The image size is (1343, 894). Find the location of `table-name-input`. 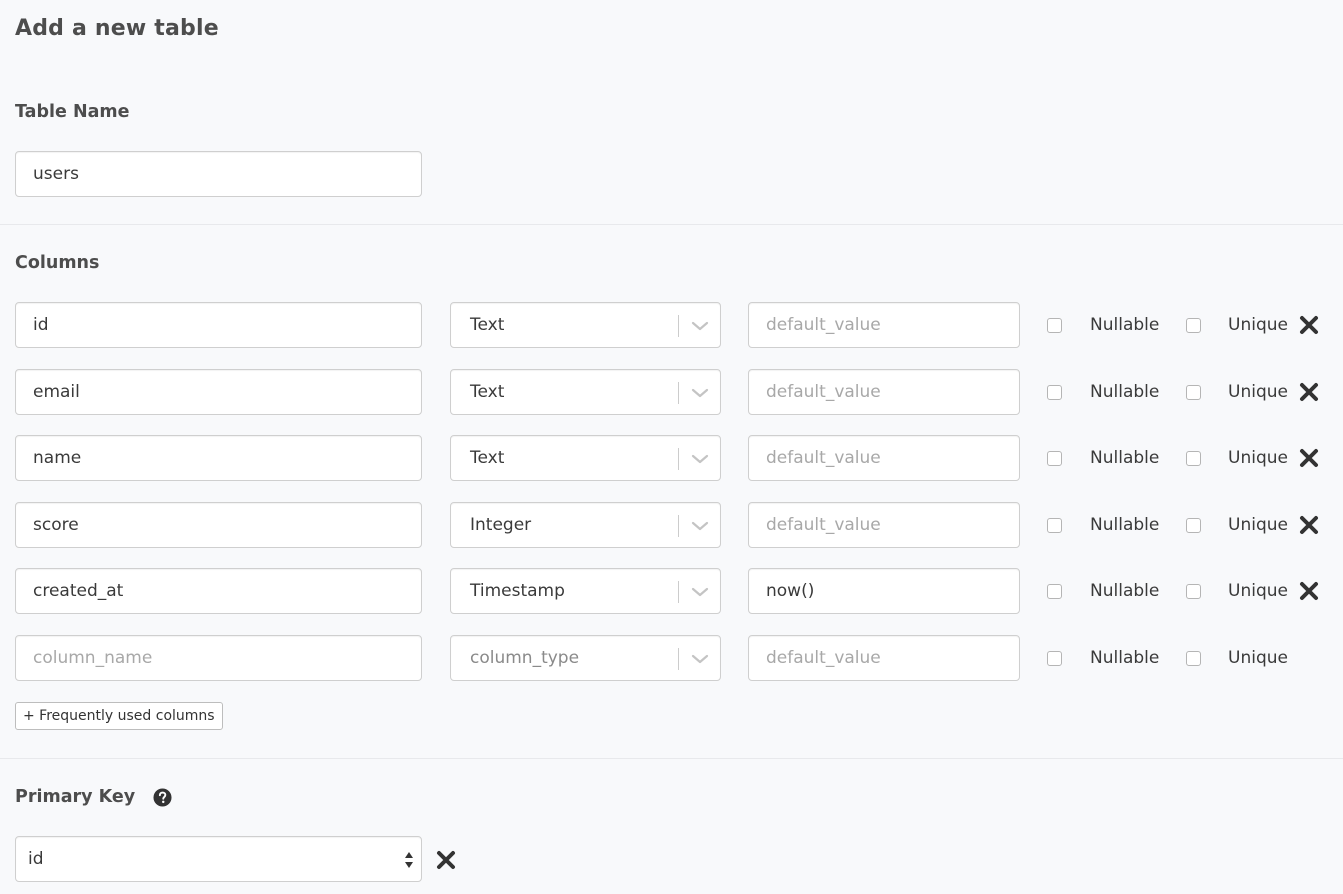

table-name-input is located at coordinates (218, 174).